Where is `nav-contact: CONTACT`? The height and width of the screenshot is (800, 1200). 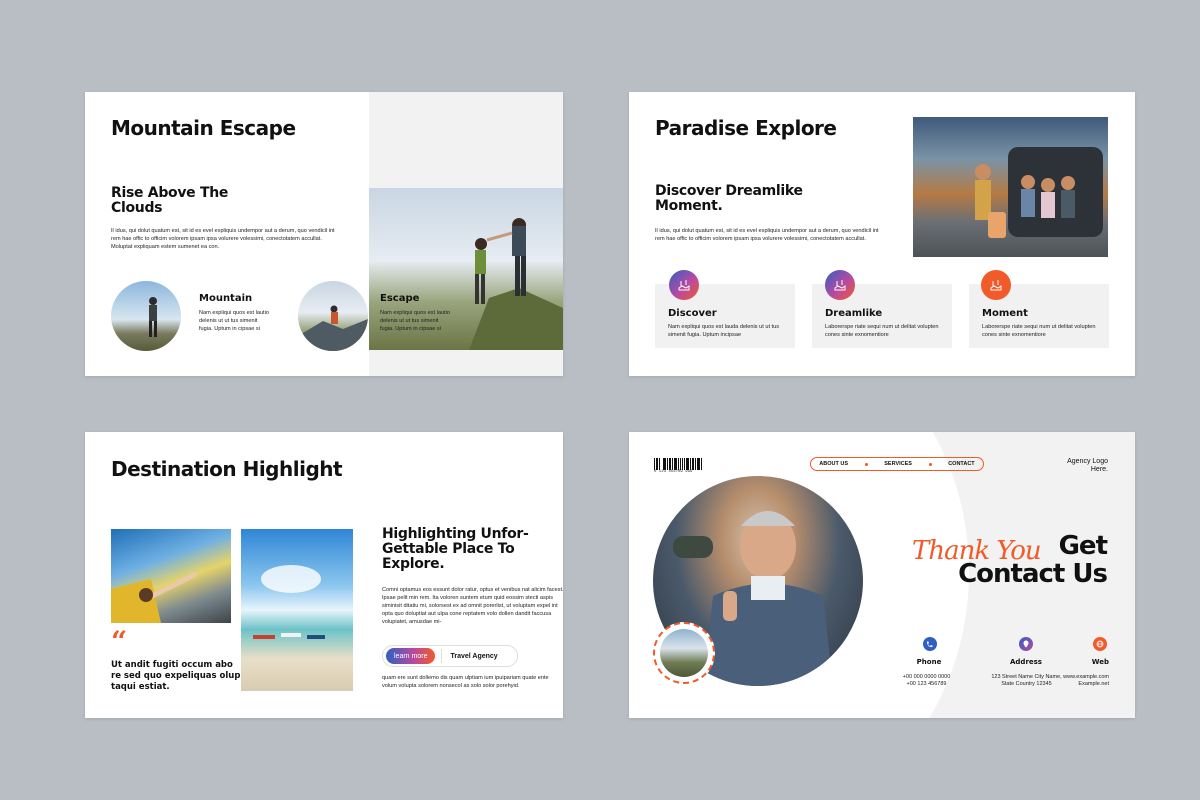 nav-contact: CONTACT is located at coordinates (961, 464).